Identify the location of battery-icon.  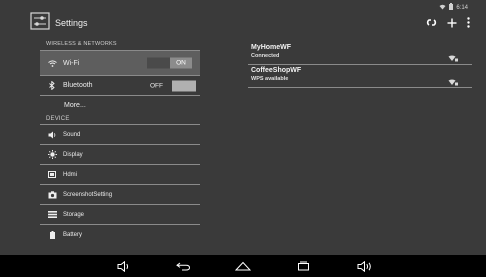
(451, 7).